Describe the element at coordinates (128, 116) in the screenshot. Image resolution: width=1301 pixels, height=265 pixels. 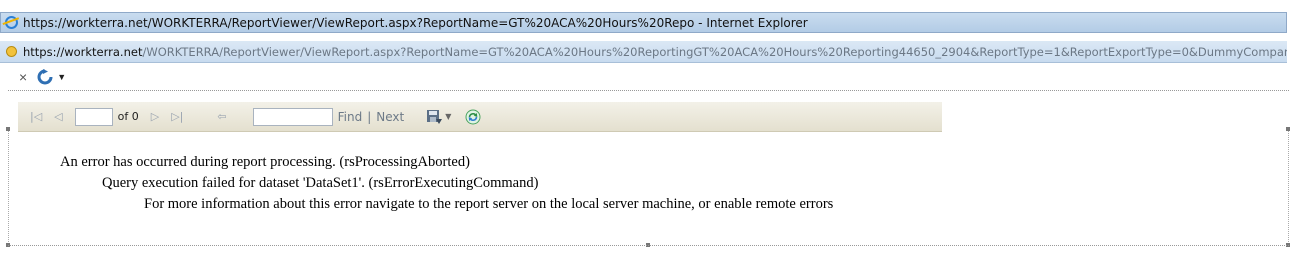
I see `page-count-label: of 0` at that location.